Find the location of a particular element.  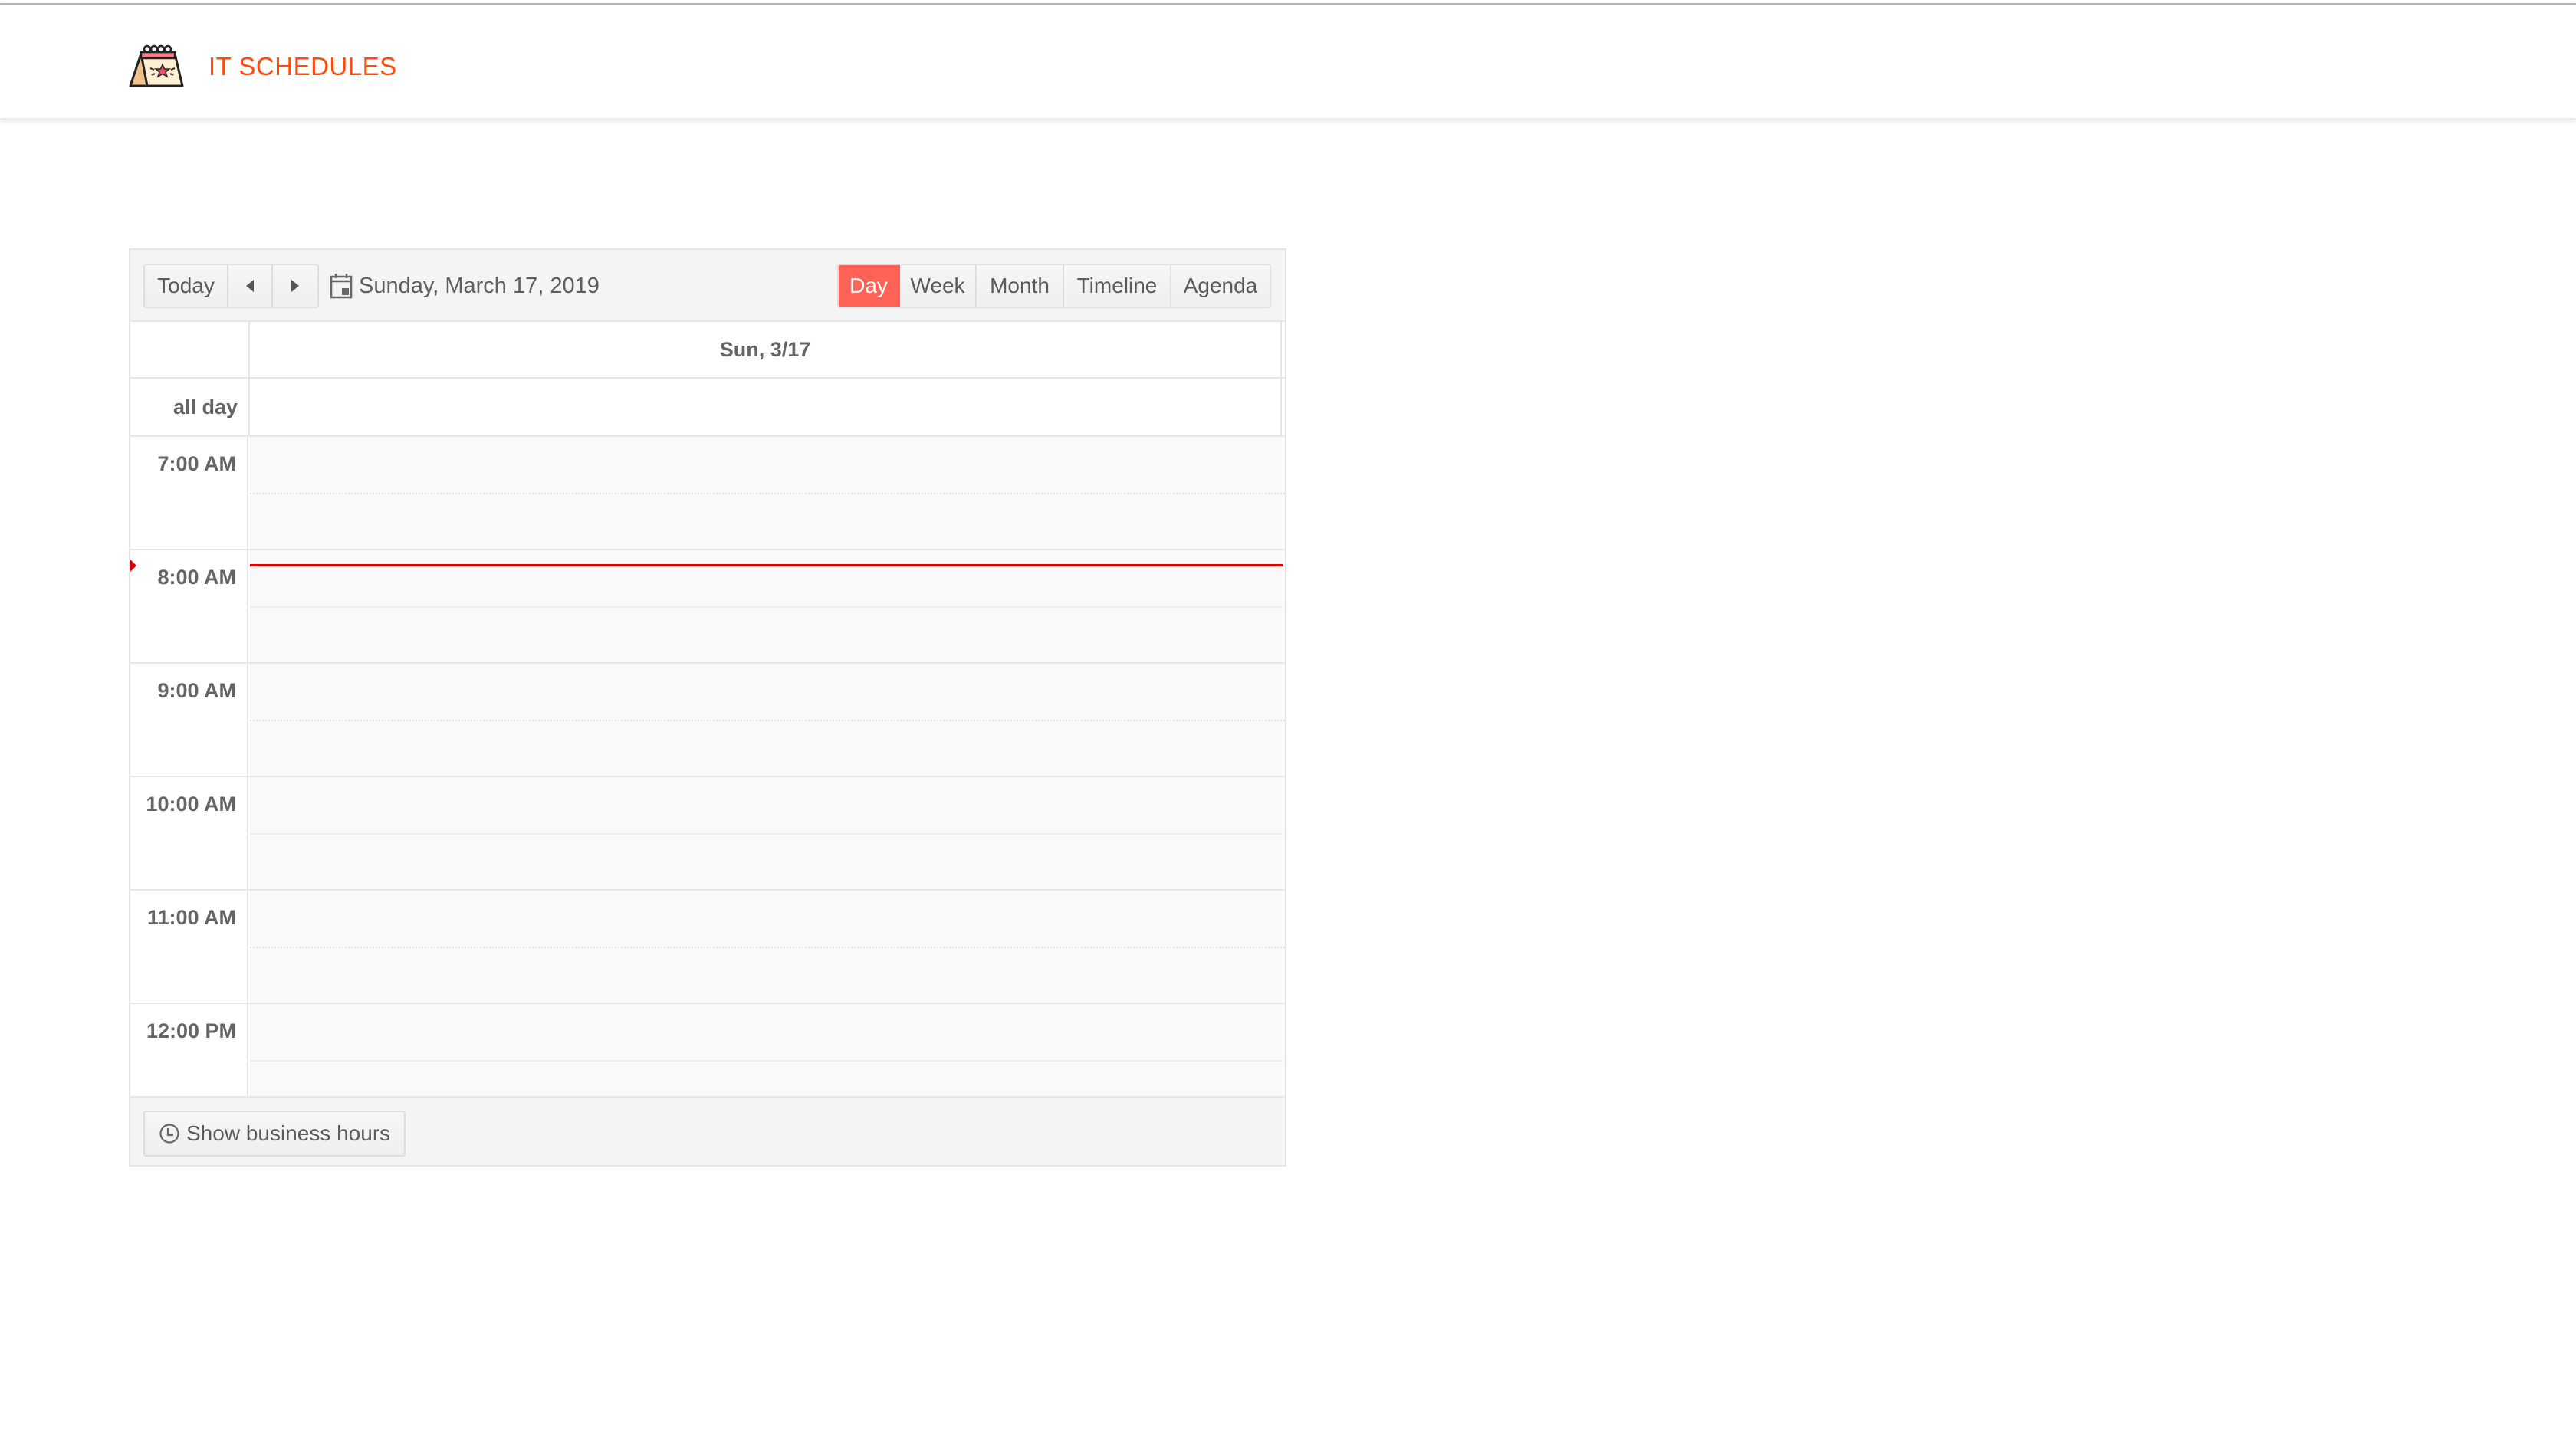

scheduler-footer: Show business hours is located at coordinates (707, 1130).